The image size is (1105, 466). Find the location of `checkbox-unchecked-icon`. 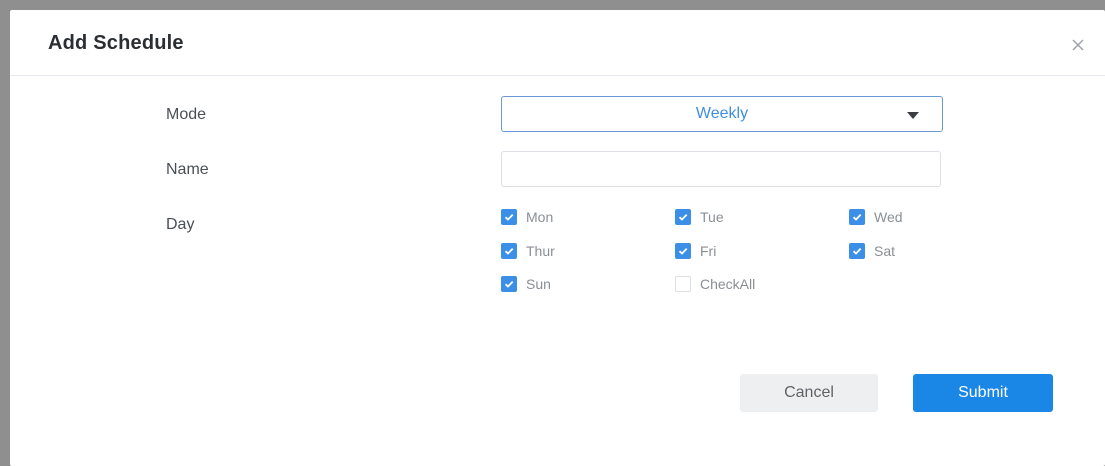

checkbox-unchecked-icon is located at coordinates (683, 284).